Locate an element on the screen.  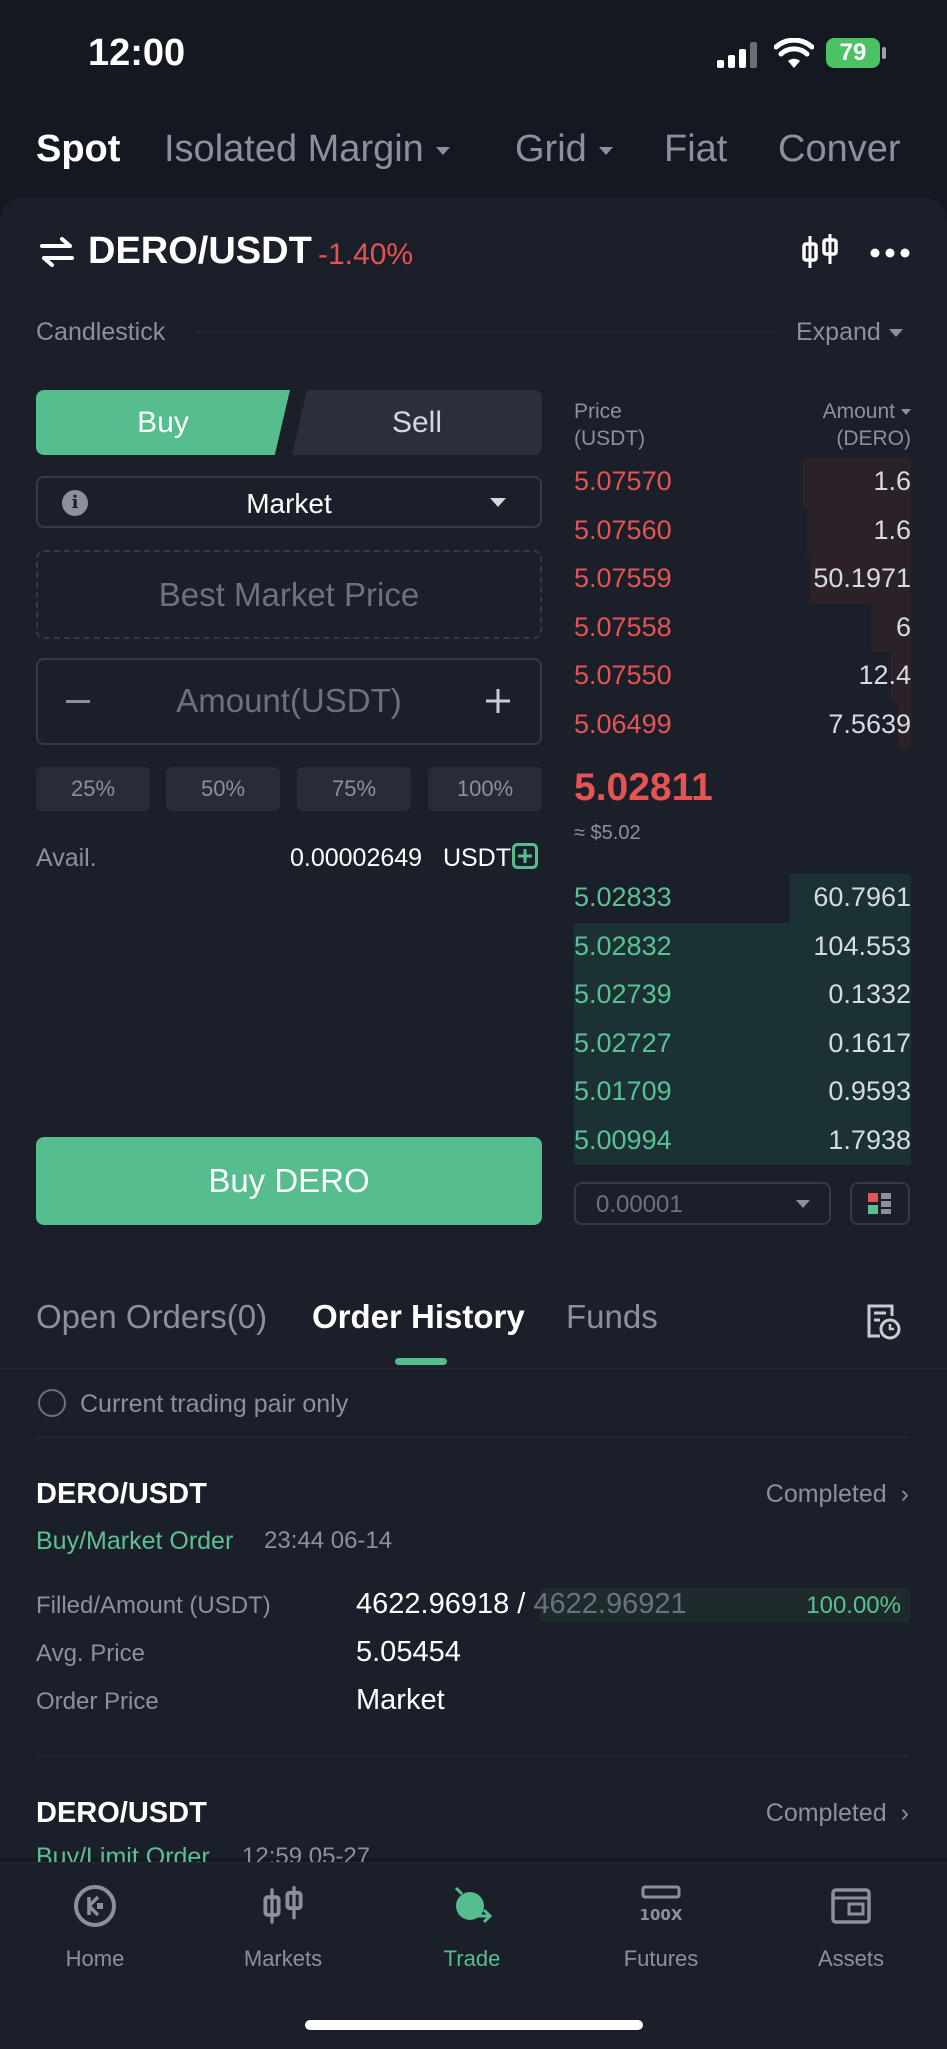
last-price-usd: ≈ $5.02 is located at coordinates (607, 833).